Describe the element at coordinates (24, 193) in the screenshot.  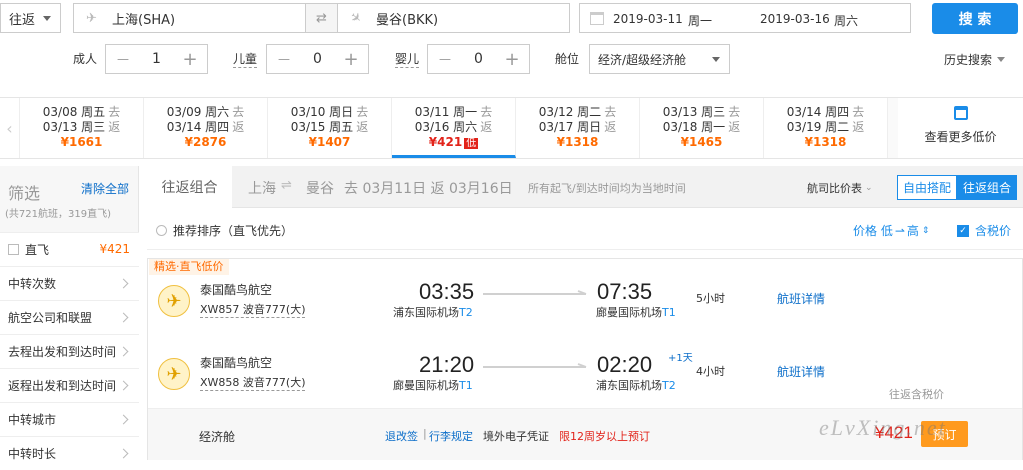
I see `filter-title: 筛选` at that location.